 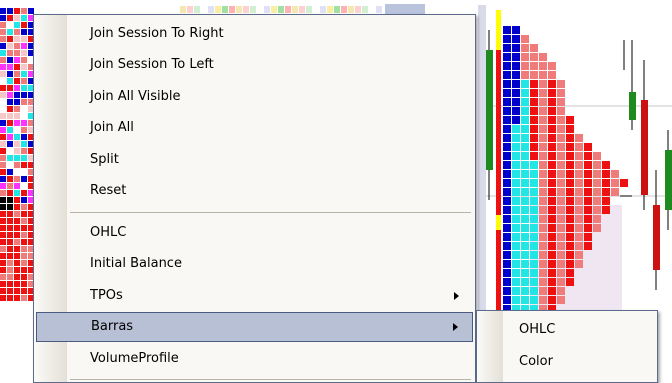 I want to click on submenu-item-color: Color, so click(x=567, y=362).